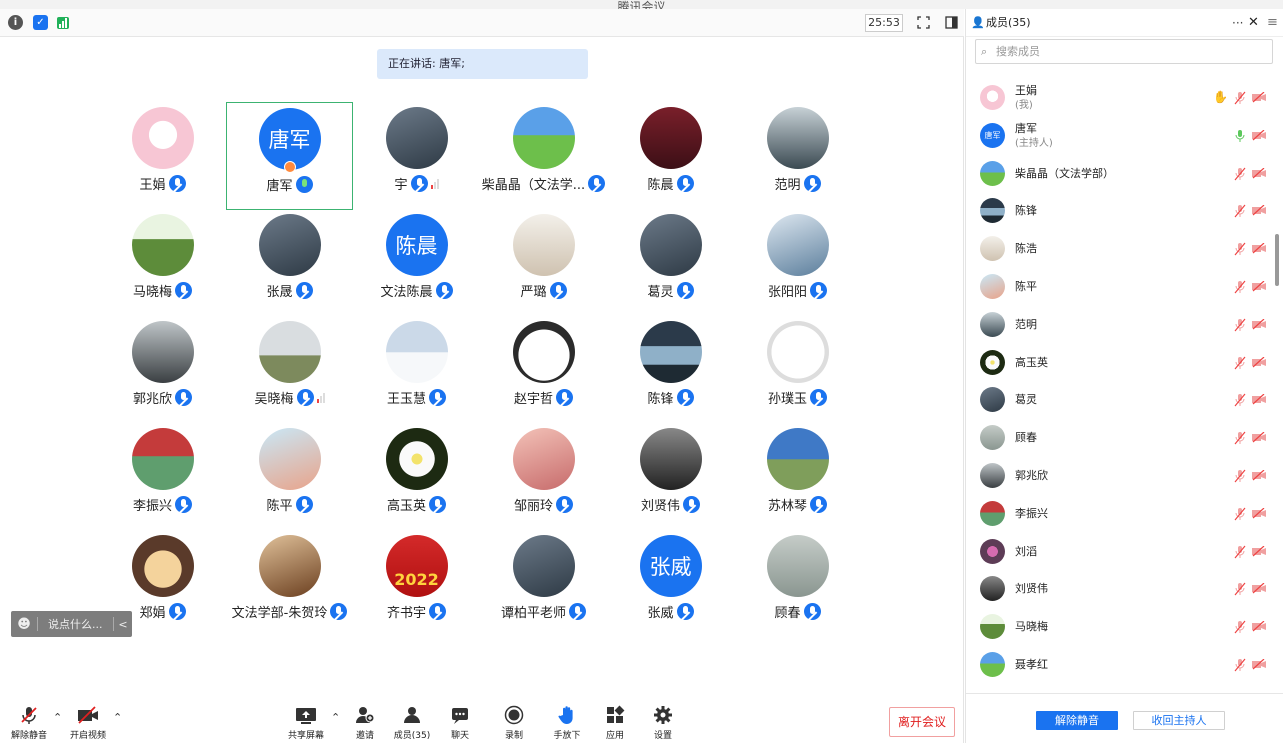  Describe the element at coordinates (1124, 398) in the screenshot. I see `member-row: 葛灵` at that location.